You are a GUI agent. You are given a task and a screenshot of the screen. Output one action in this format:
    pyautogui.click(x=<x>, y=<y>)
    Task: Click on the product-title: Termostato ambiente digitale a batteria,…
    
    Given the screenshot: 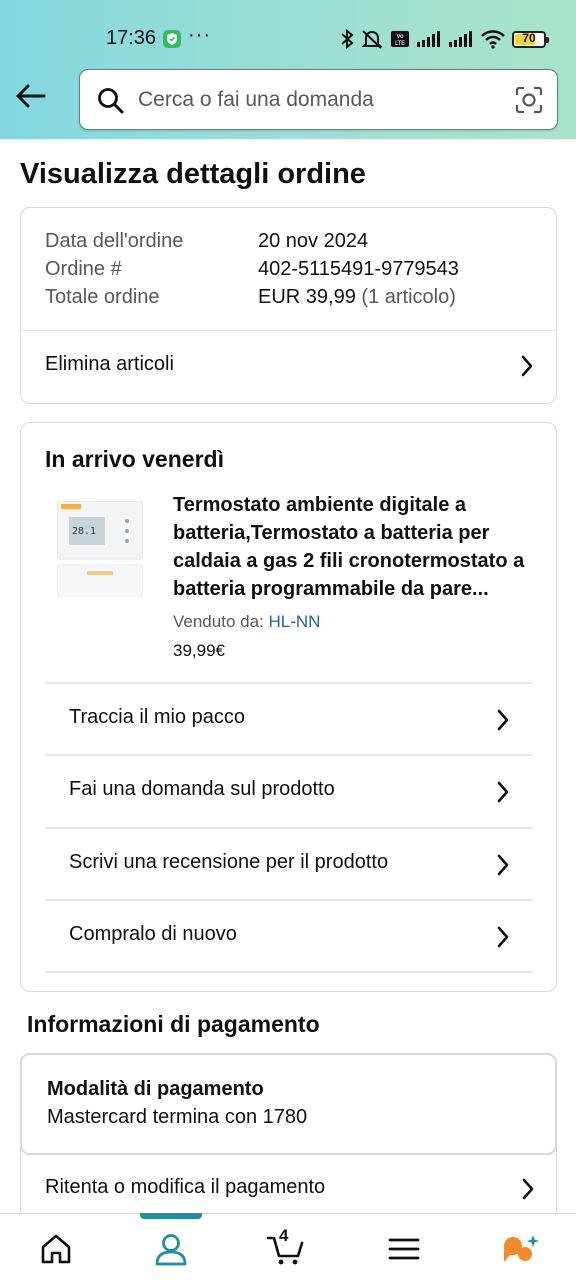 What is the action you would take?
    pyautogui.click(x=355, y=547)
    